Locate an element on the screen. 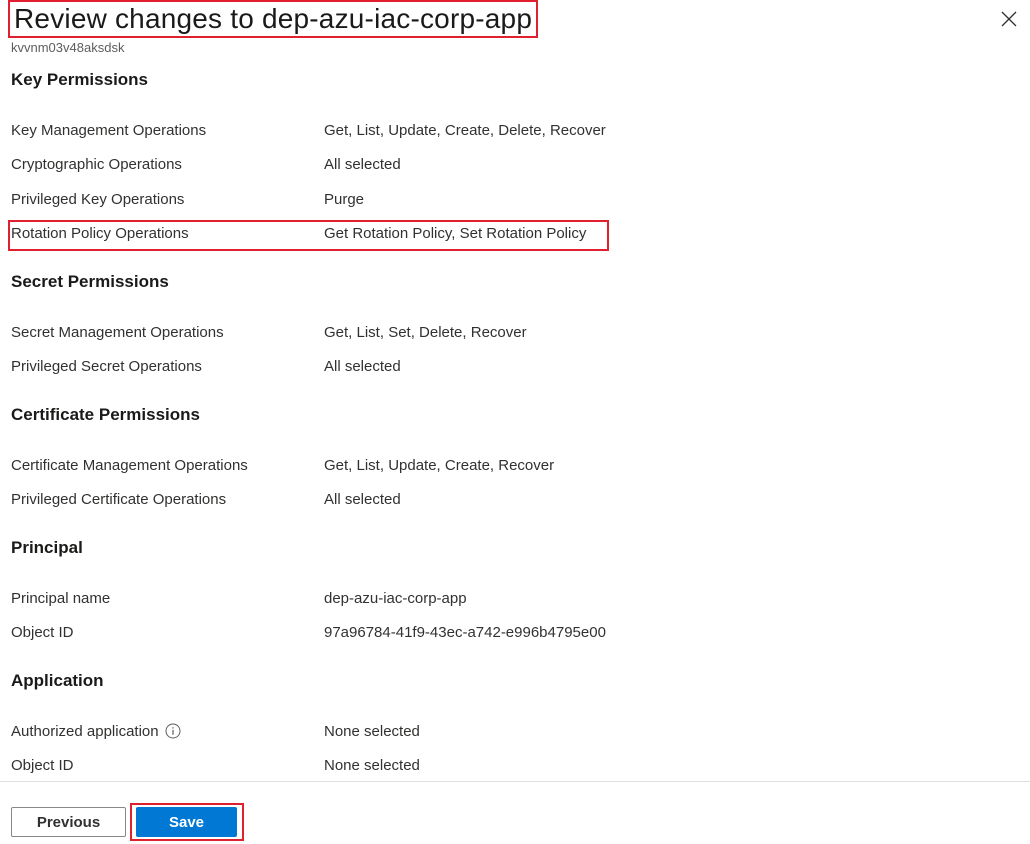  row-label-with-icon: Authorized application is located at coordinates (167, 731).